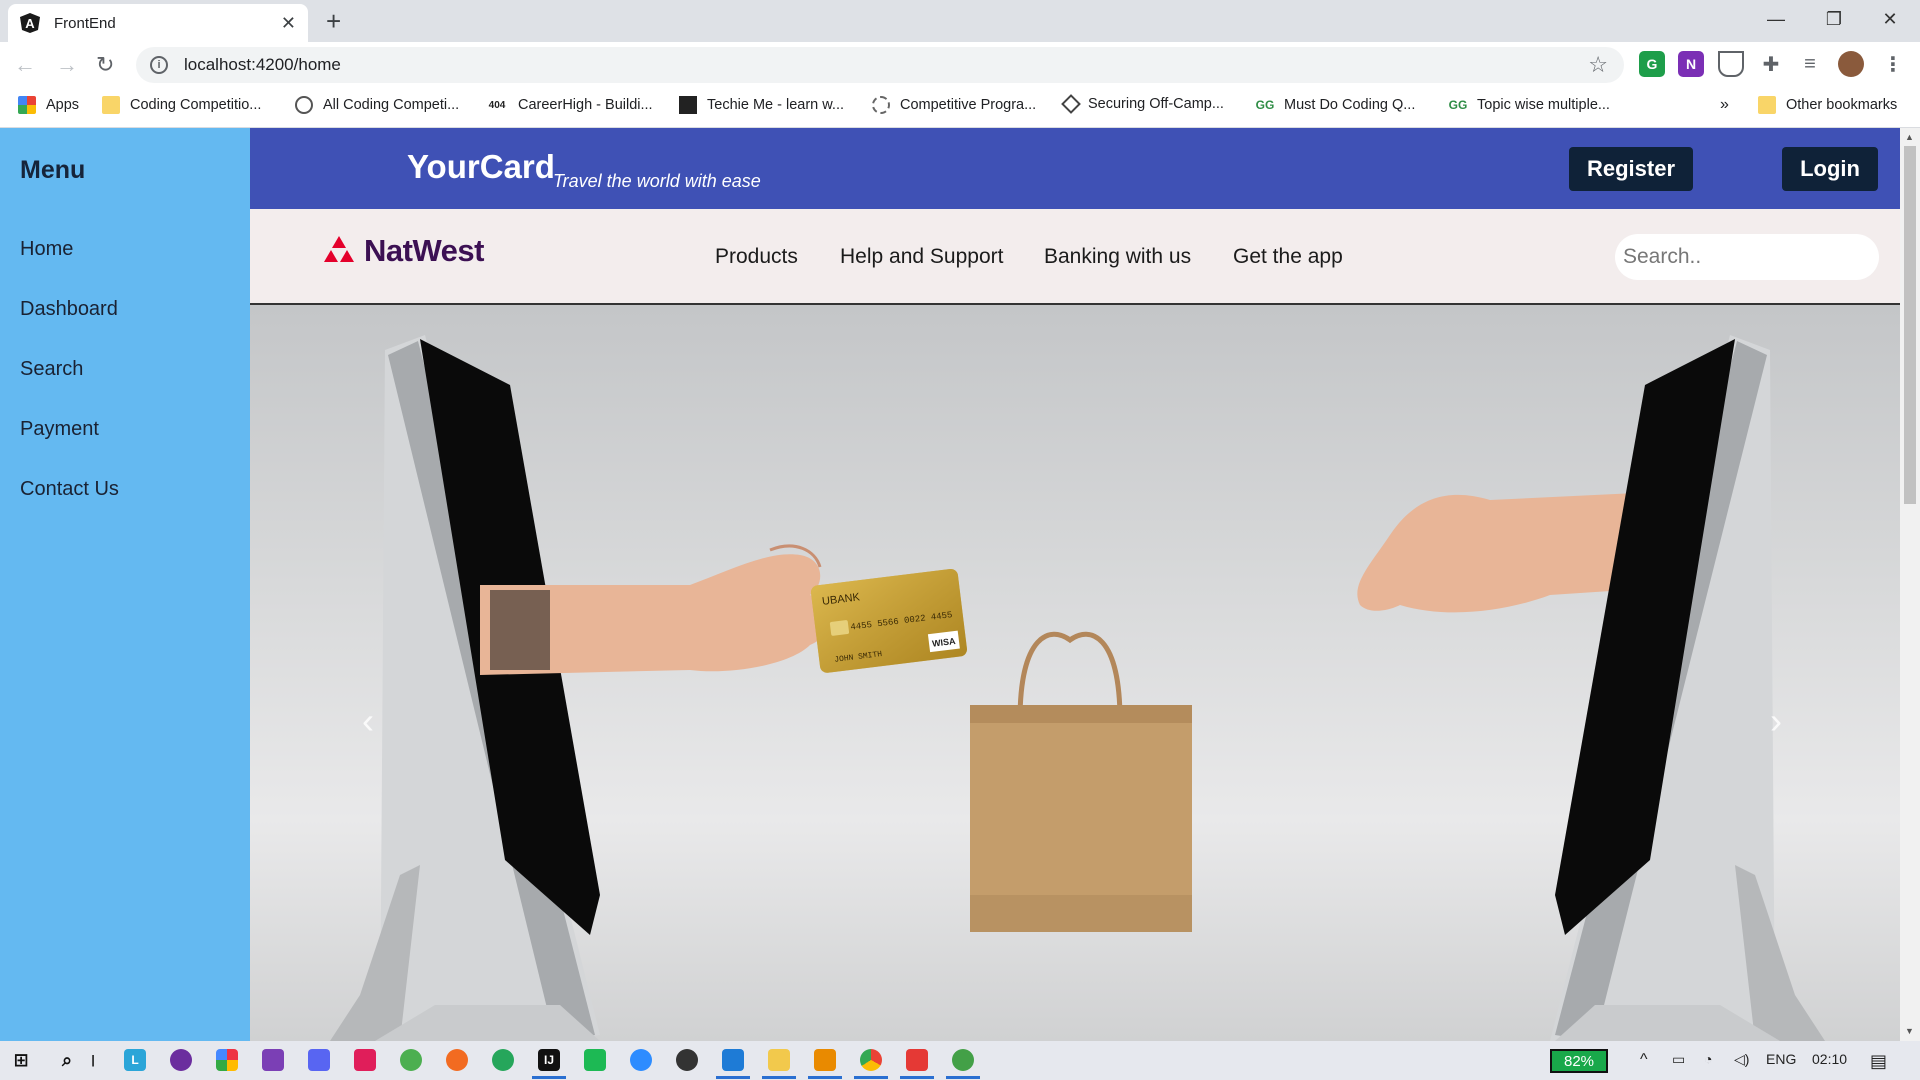  Describe the element at coordinates (288, 23) in the screenshot. I see `close-tab-icon: ✕` at that location.